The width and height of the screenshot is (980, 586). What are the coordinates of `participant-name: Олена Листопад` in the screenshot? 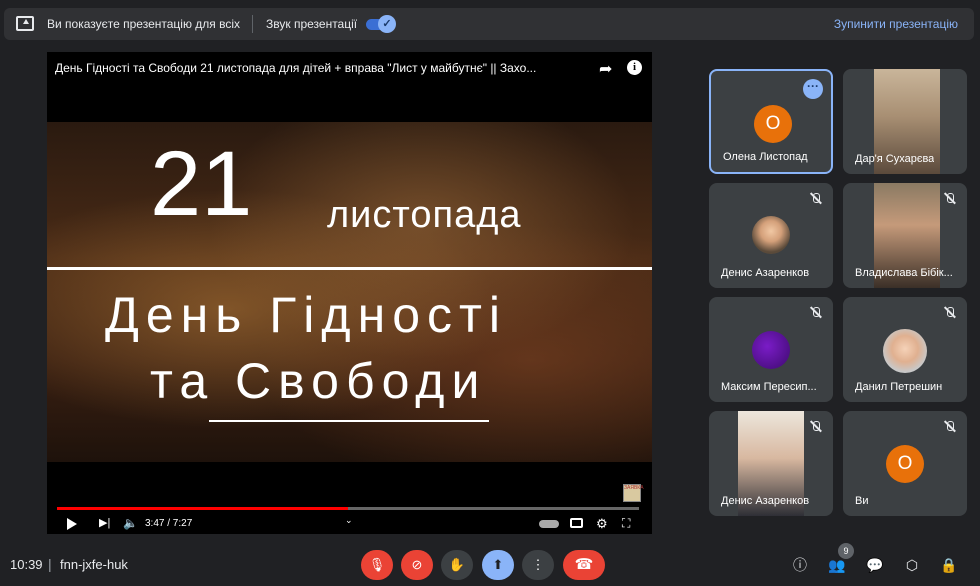 It's located at (765, 157).